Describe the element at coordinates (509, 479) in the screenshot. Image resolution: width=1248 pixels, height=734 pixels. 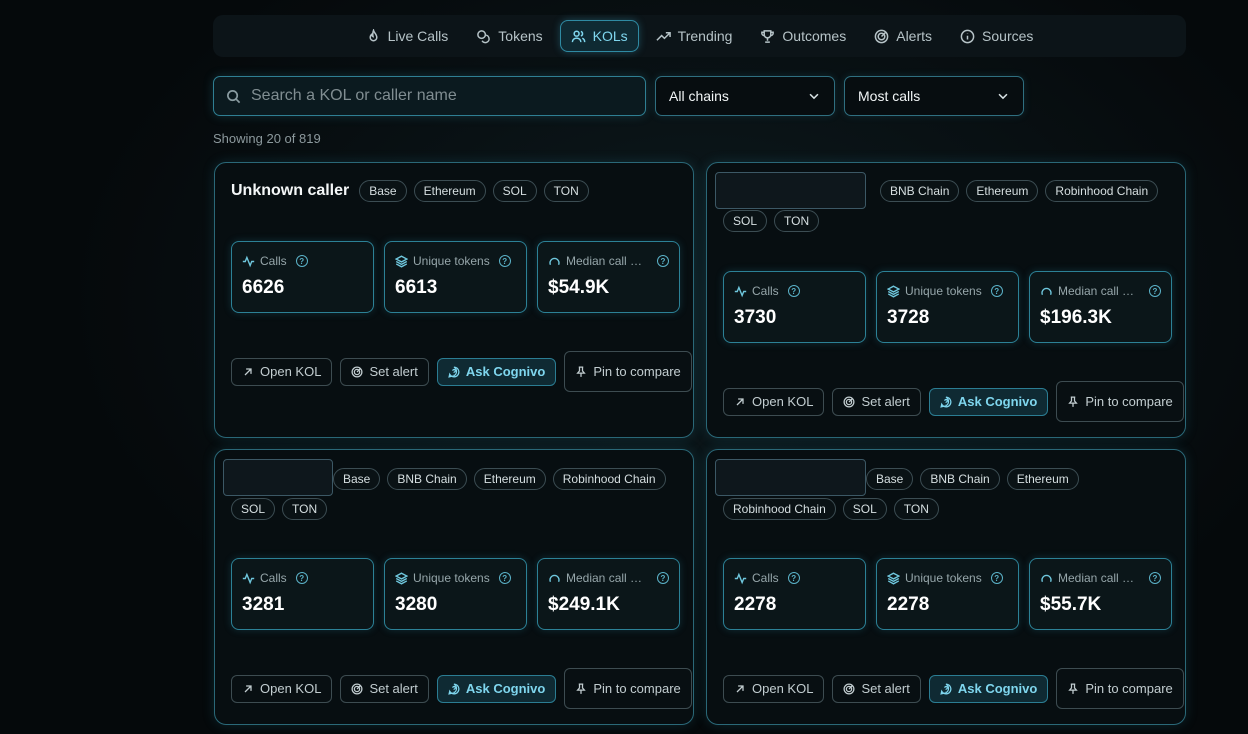
I see `chain-chip: Ethereum` at that location.